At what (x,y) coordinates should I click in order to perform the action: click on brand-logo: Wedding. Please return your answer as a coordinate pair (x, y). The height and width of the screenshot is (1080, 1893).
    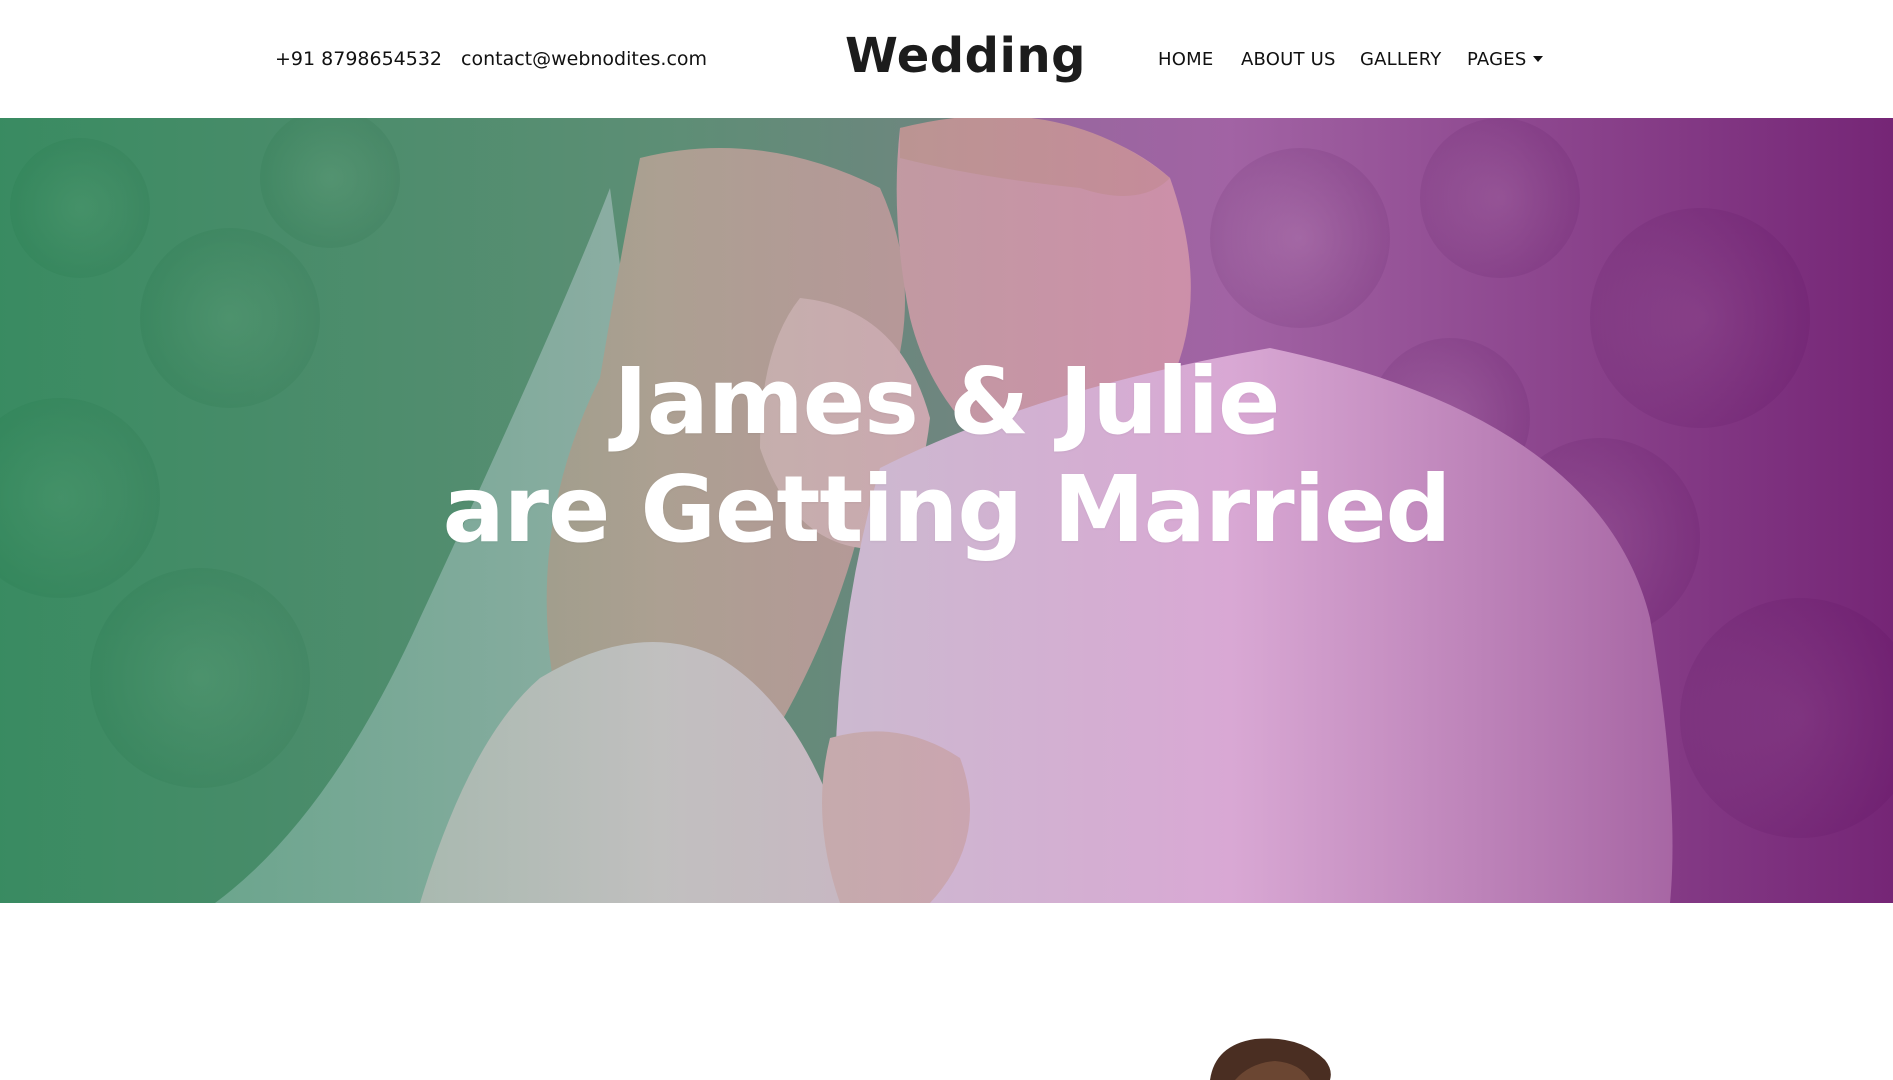
    Looking at the image, I should click on (965, 56).